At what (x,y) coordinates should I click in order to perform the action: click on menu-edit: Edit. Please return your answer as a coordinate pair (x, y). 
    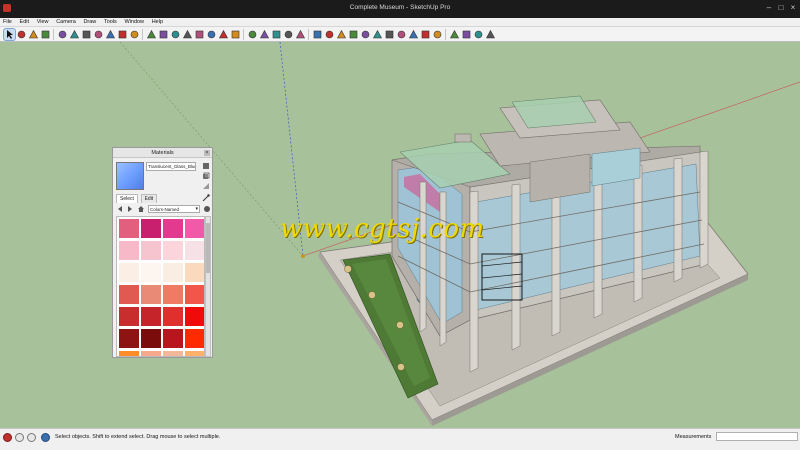
    Looking at the image, I should click on (24, 21).